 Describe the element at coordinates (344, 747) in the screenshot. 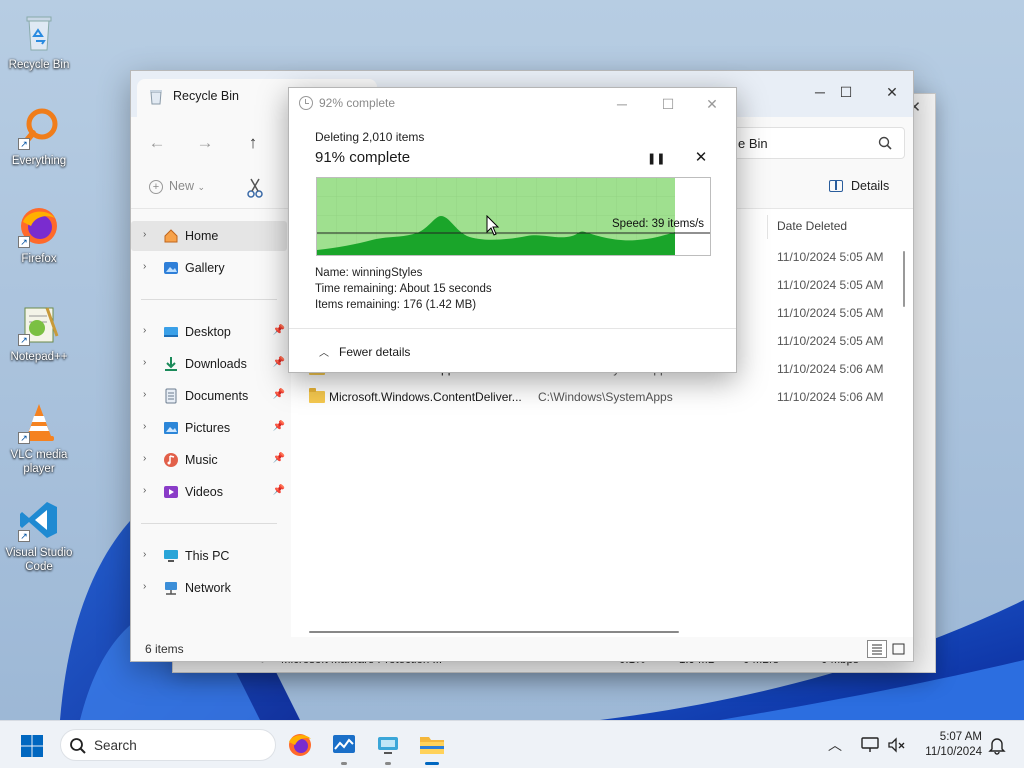

I see `taskbar-task-manager` at that location.